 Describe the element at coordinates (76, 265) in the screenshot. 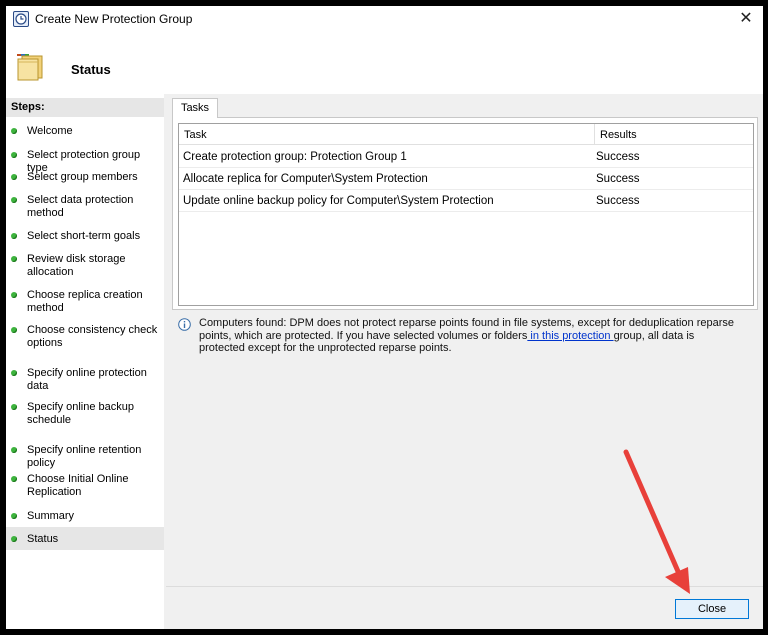

I see `step-label: Review disk storage allocation` at that location.